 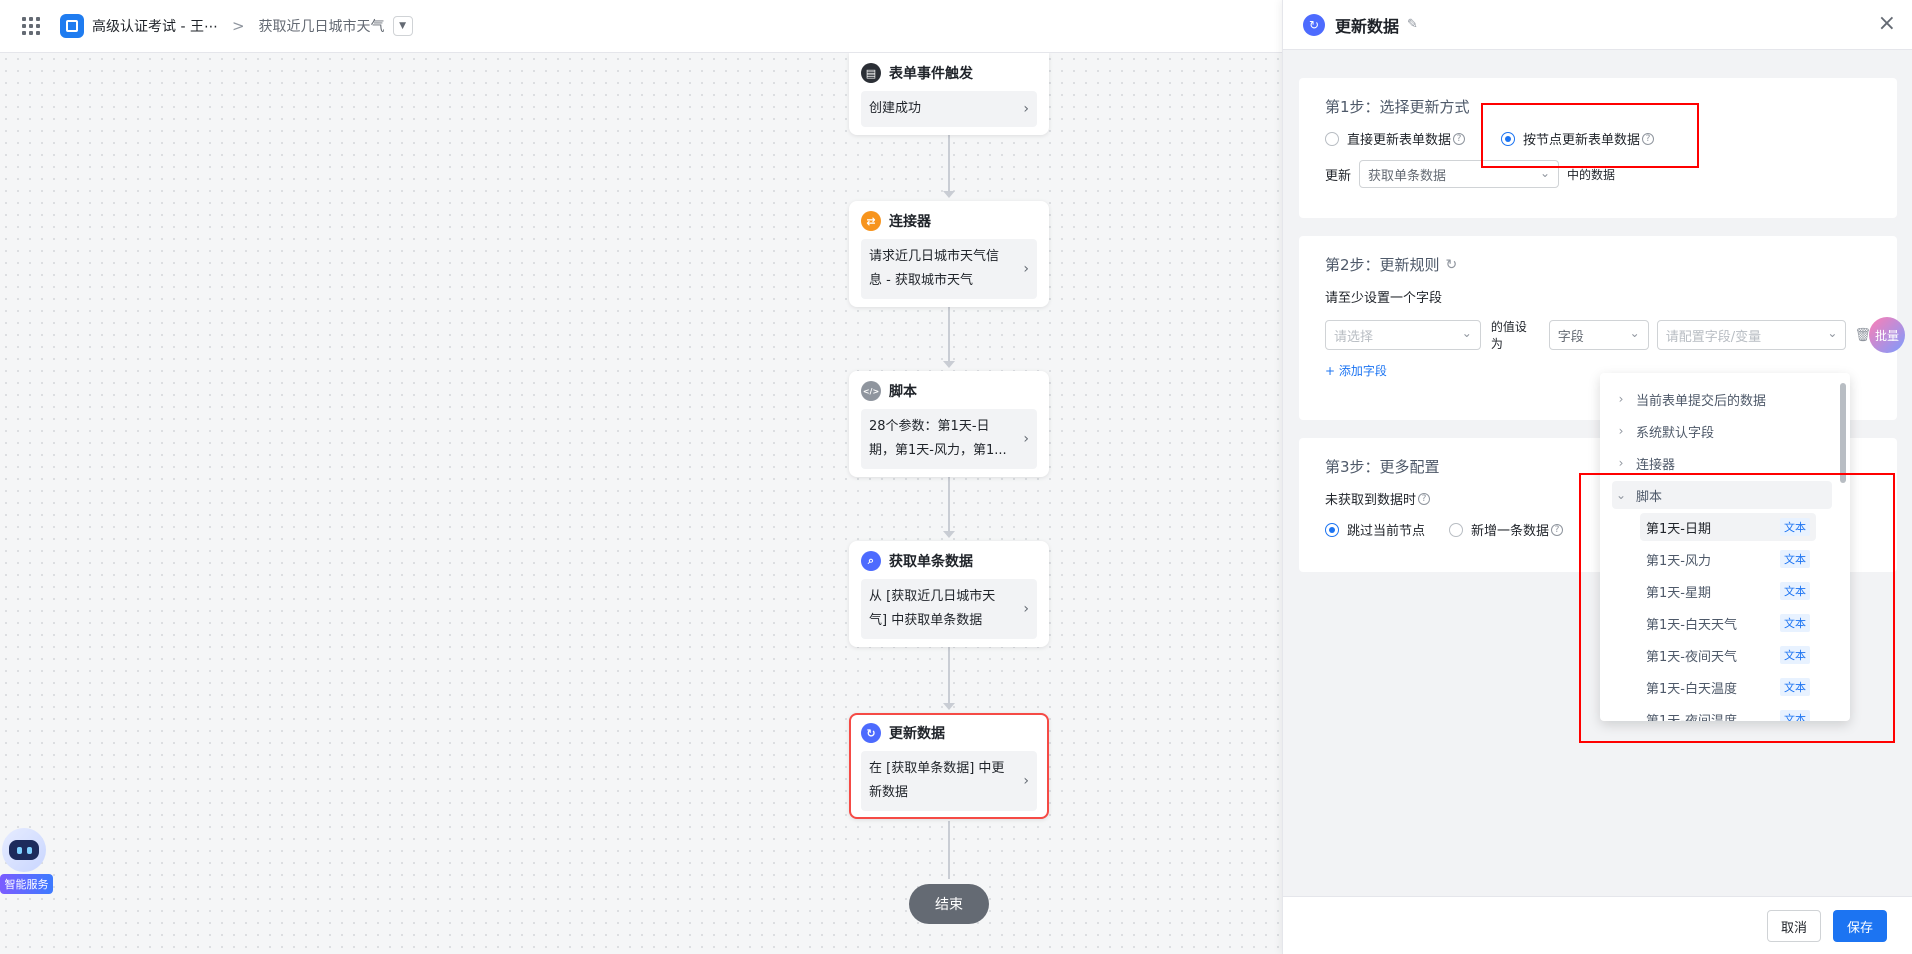 I want to click on flow-node-form-trigger: ▤ 表单事件触发 创建成功 ›, so click(x=949, y=94).